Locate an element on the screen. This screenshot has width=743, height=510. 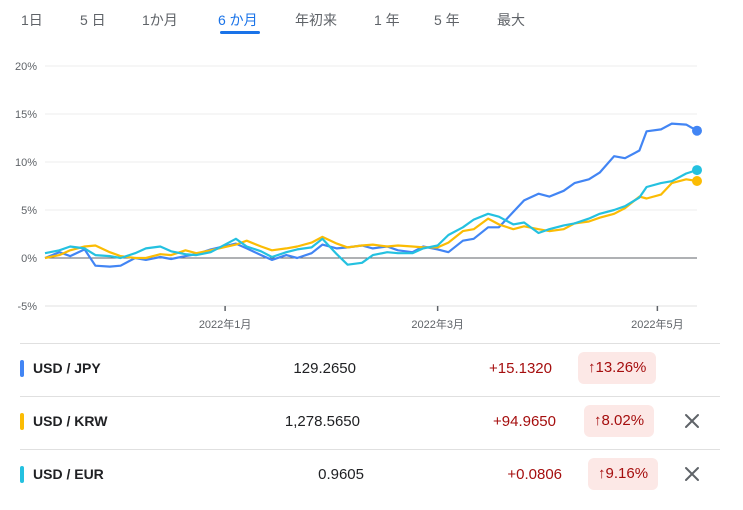
absolute-change: +15.1320 is located at coordinates (520, 368).